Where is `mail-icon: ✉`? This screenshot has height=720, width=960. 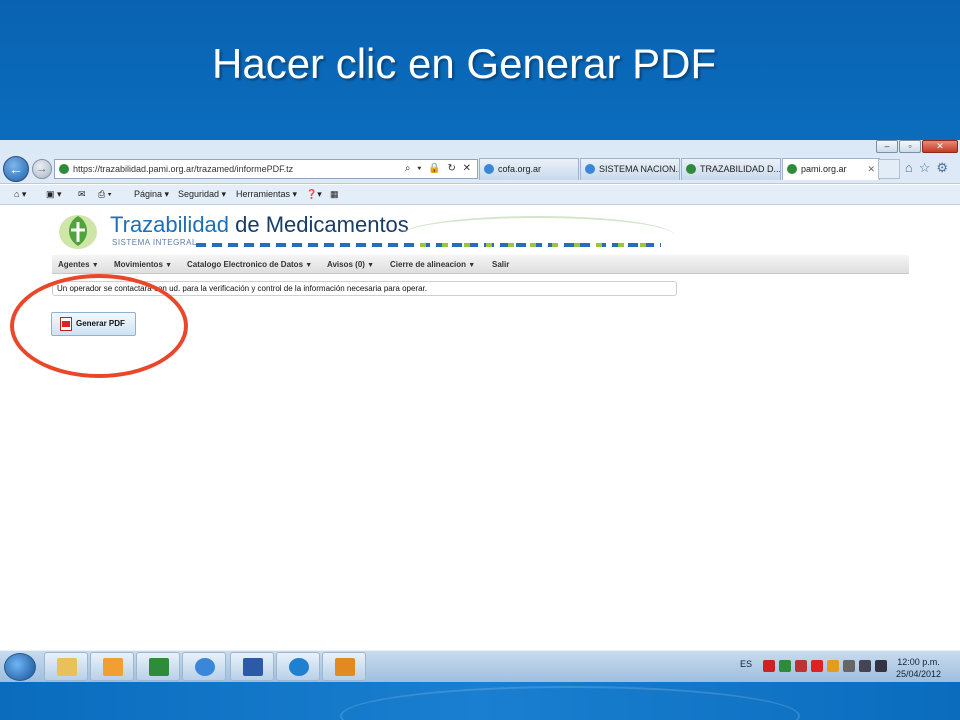 mail-icon: ✉ is located at coordinates (82, 194).